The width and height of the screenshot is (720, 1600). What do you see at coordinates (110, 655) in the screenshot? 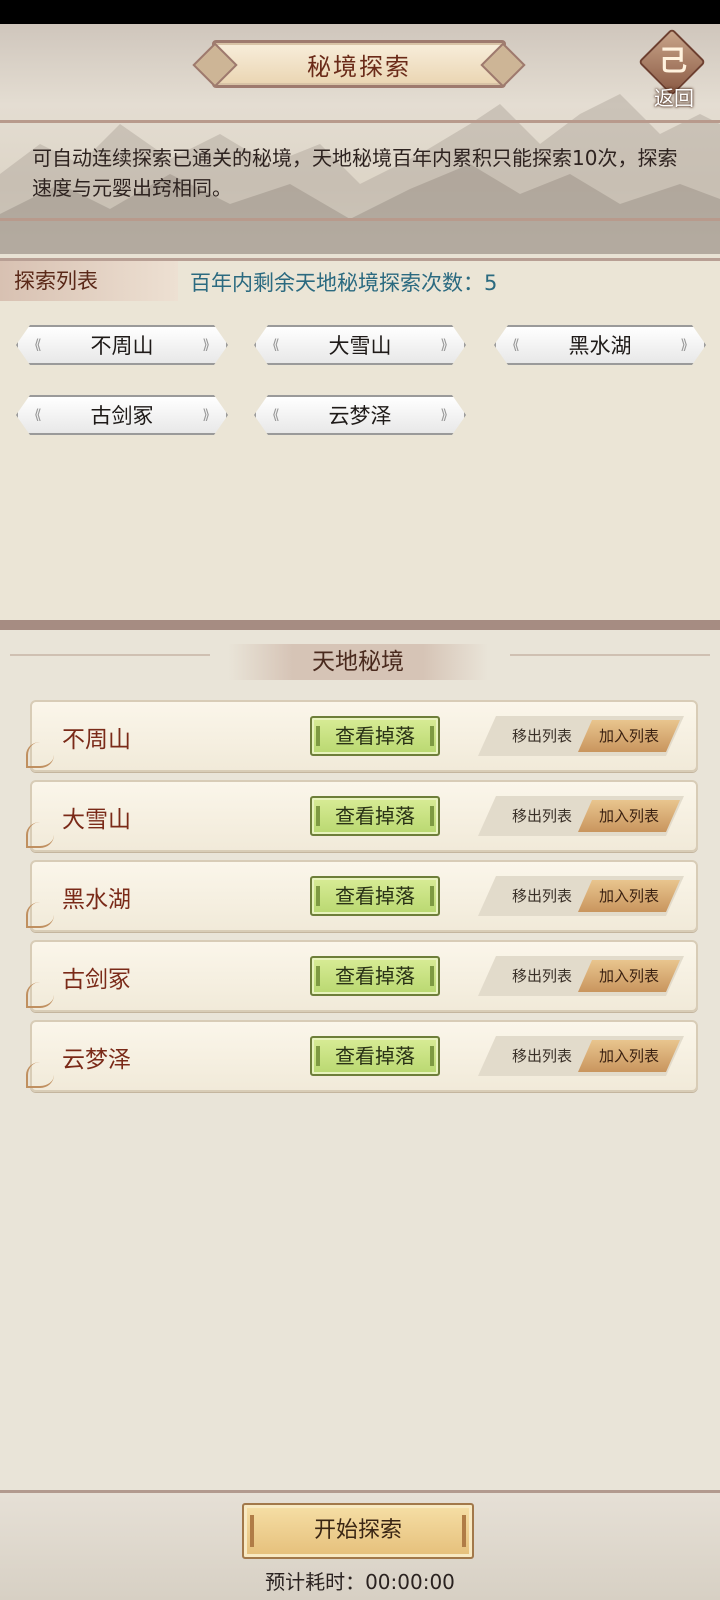
I see `cloud-ornament-left` at bounding box center [110, 655].